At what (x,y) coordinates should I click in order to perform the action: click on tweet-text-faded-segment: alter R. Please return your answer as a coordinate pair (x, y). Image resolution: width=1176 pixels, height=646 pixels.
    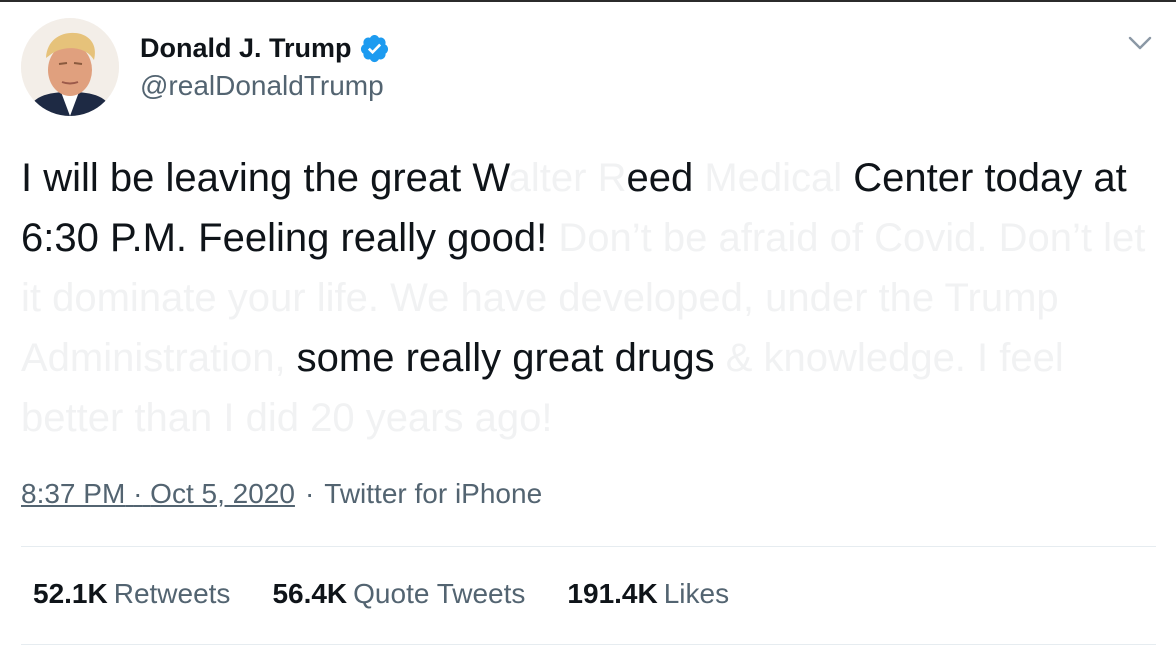
    Looking at the image, I should click on (567, 178).